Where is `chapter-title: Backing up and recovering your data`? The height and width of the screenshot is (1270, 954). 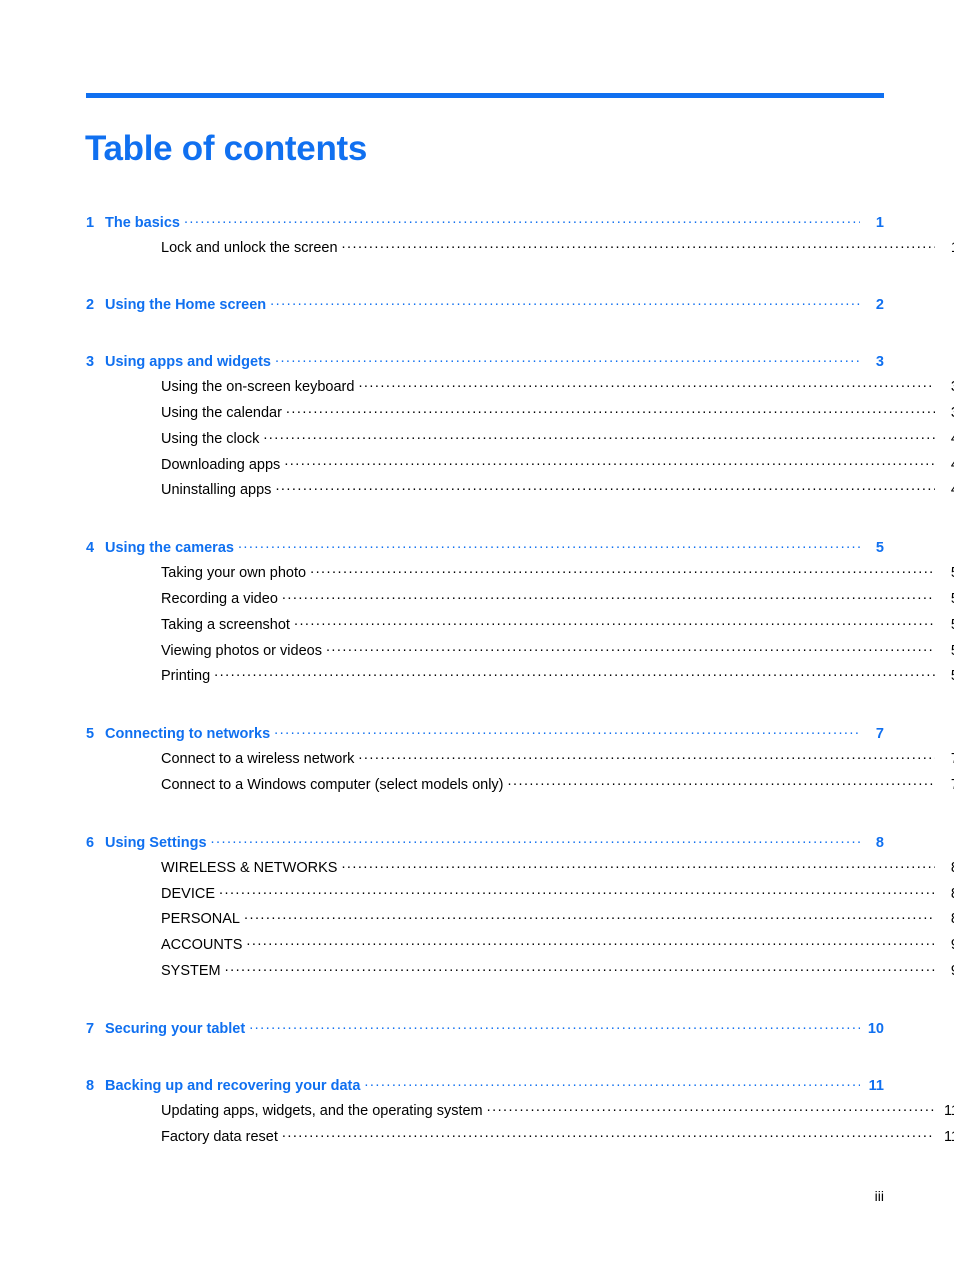 chapter-title: Backing up and recovering your data is located at coordinates (233, 1085).